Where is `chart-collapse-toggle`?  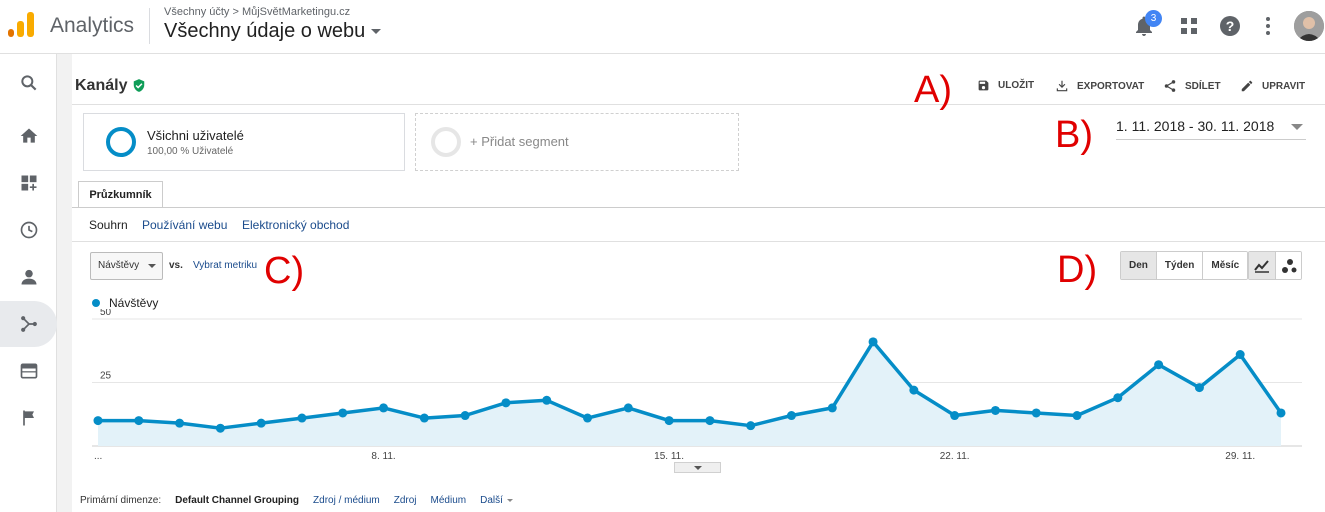 chart-collapse-toggle is located at coordinates (697, 467).